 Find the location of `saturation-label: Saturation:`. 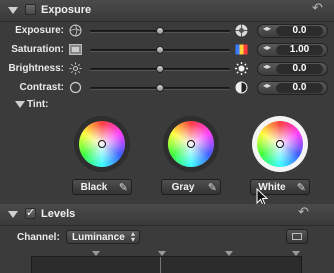

saturation-label: Saturation: is located at coordinates (37, 49).